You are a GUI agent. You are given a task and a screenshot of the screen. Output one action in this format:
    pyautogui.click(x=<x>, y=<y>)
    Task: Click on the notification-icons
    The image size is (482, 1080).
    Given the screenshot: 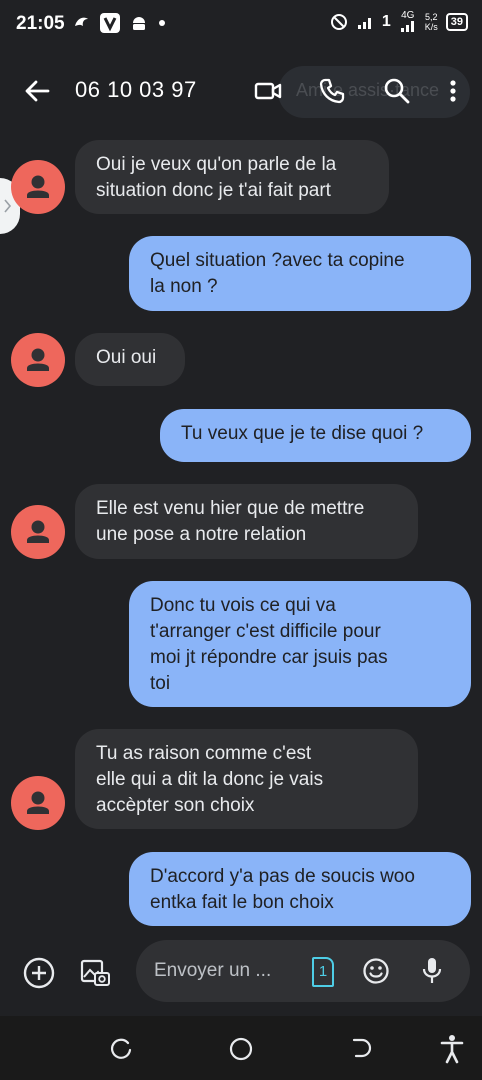 What is the action you would take?
    pyautogui.click(x=119, y=23)
    